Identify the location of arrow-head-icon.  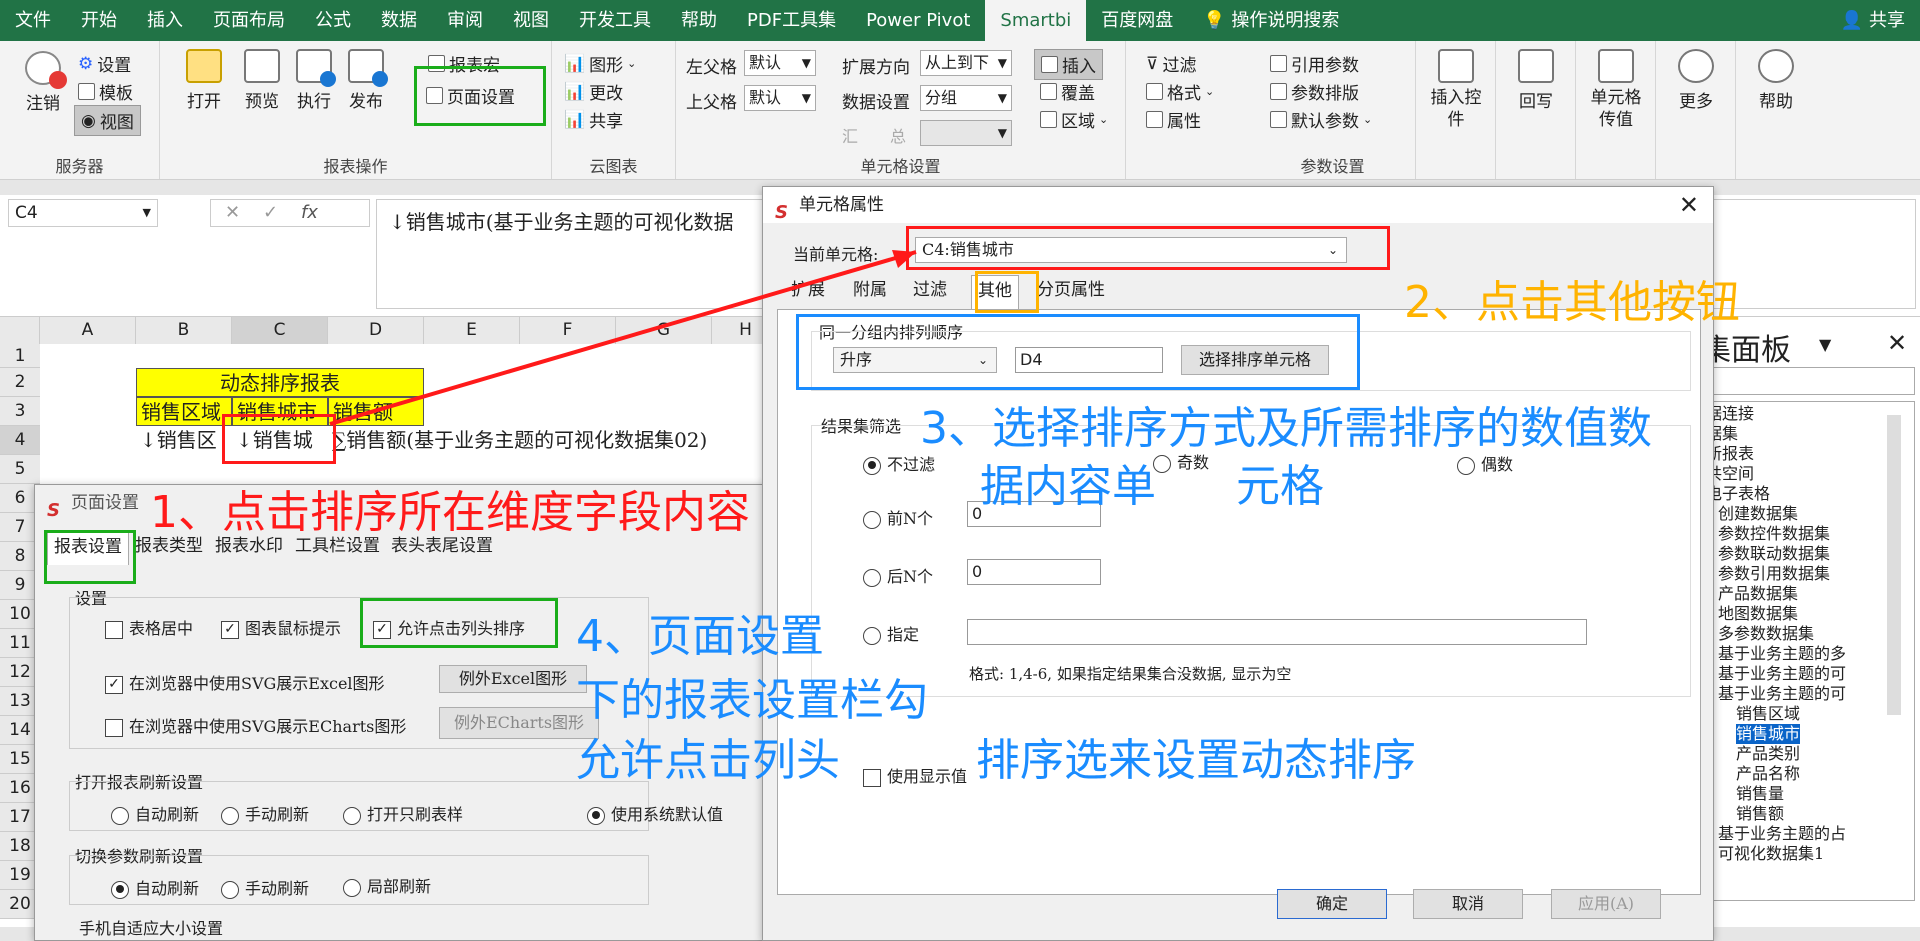
(904, 259).